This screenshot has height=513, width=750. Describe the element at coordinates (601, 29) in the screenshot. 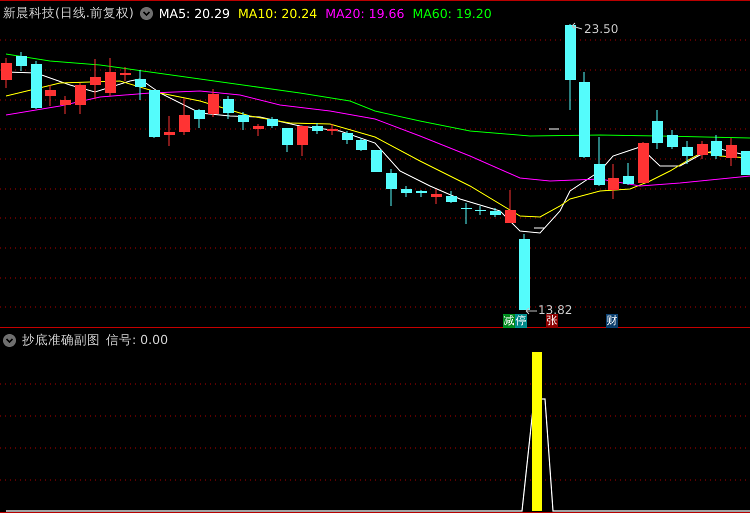

I see `high-price-label: 23.50` at that location.